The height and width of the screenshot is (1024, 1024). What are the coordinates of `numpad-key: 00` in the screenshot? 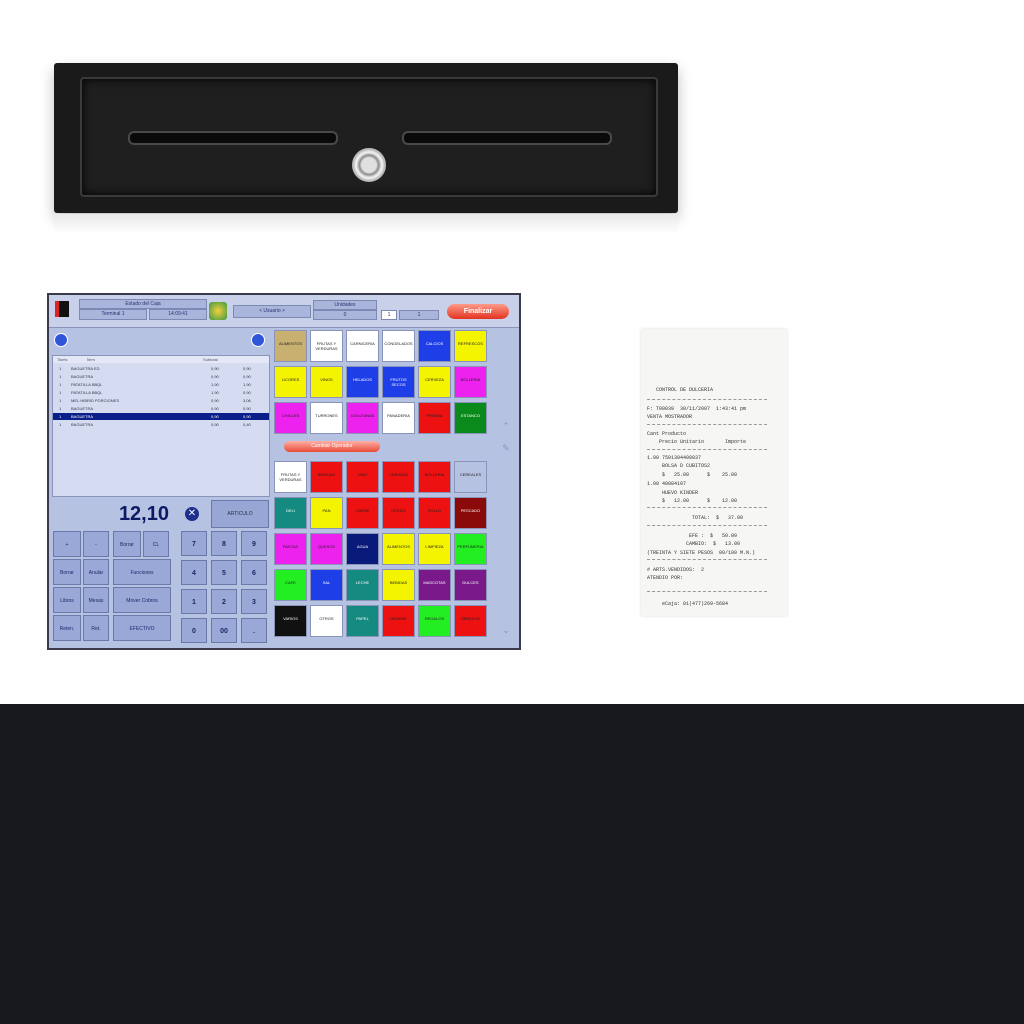 It's located at (224, 630).